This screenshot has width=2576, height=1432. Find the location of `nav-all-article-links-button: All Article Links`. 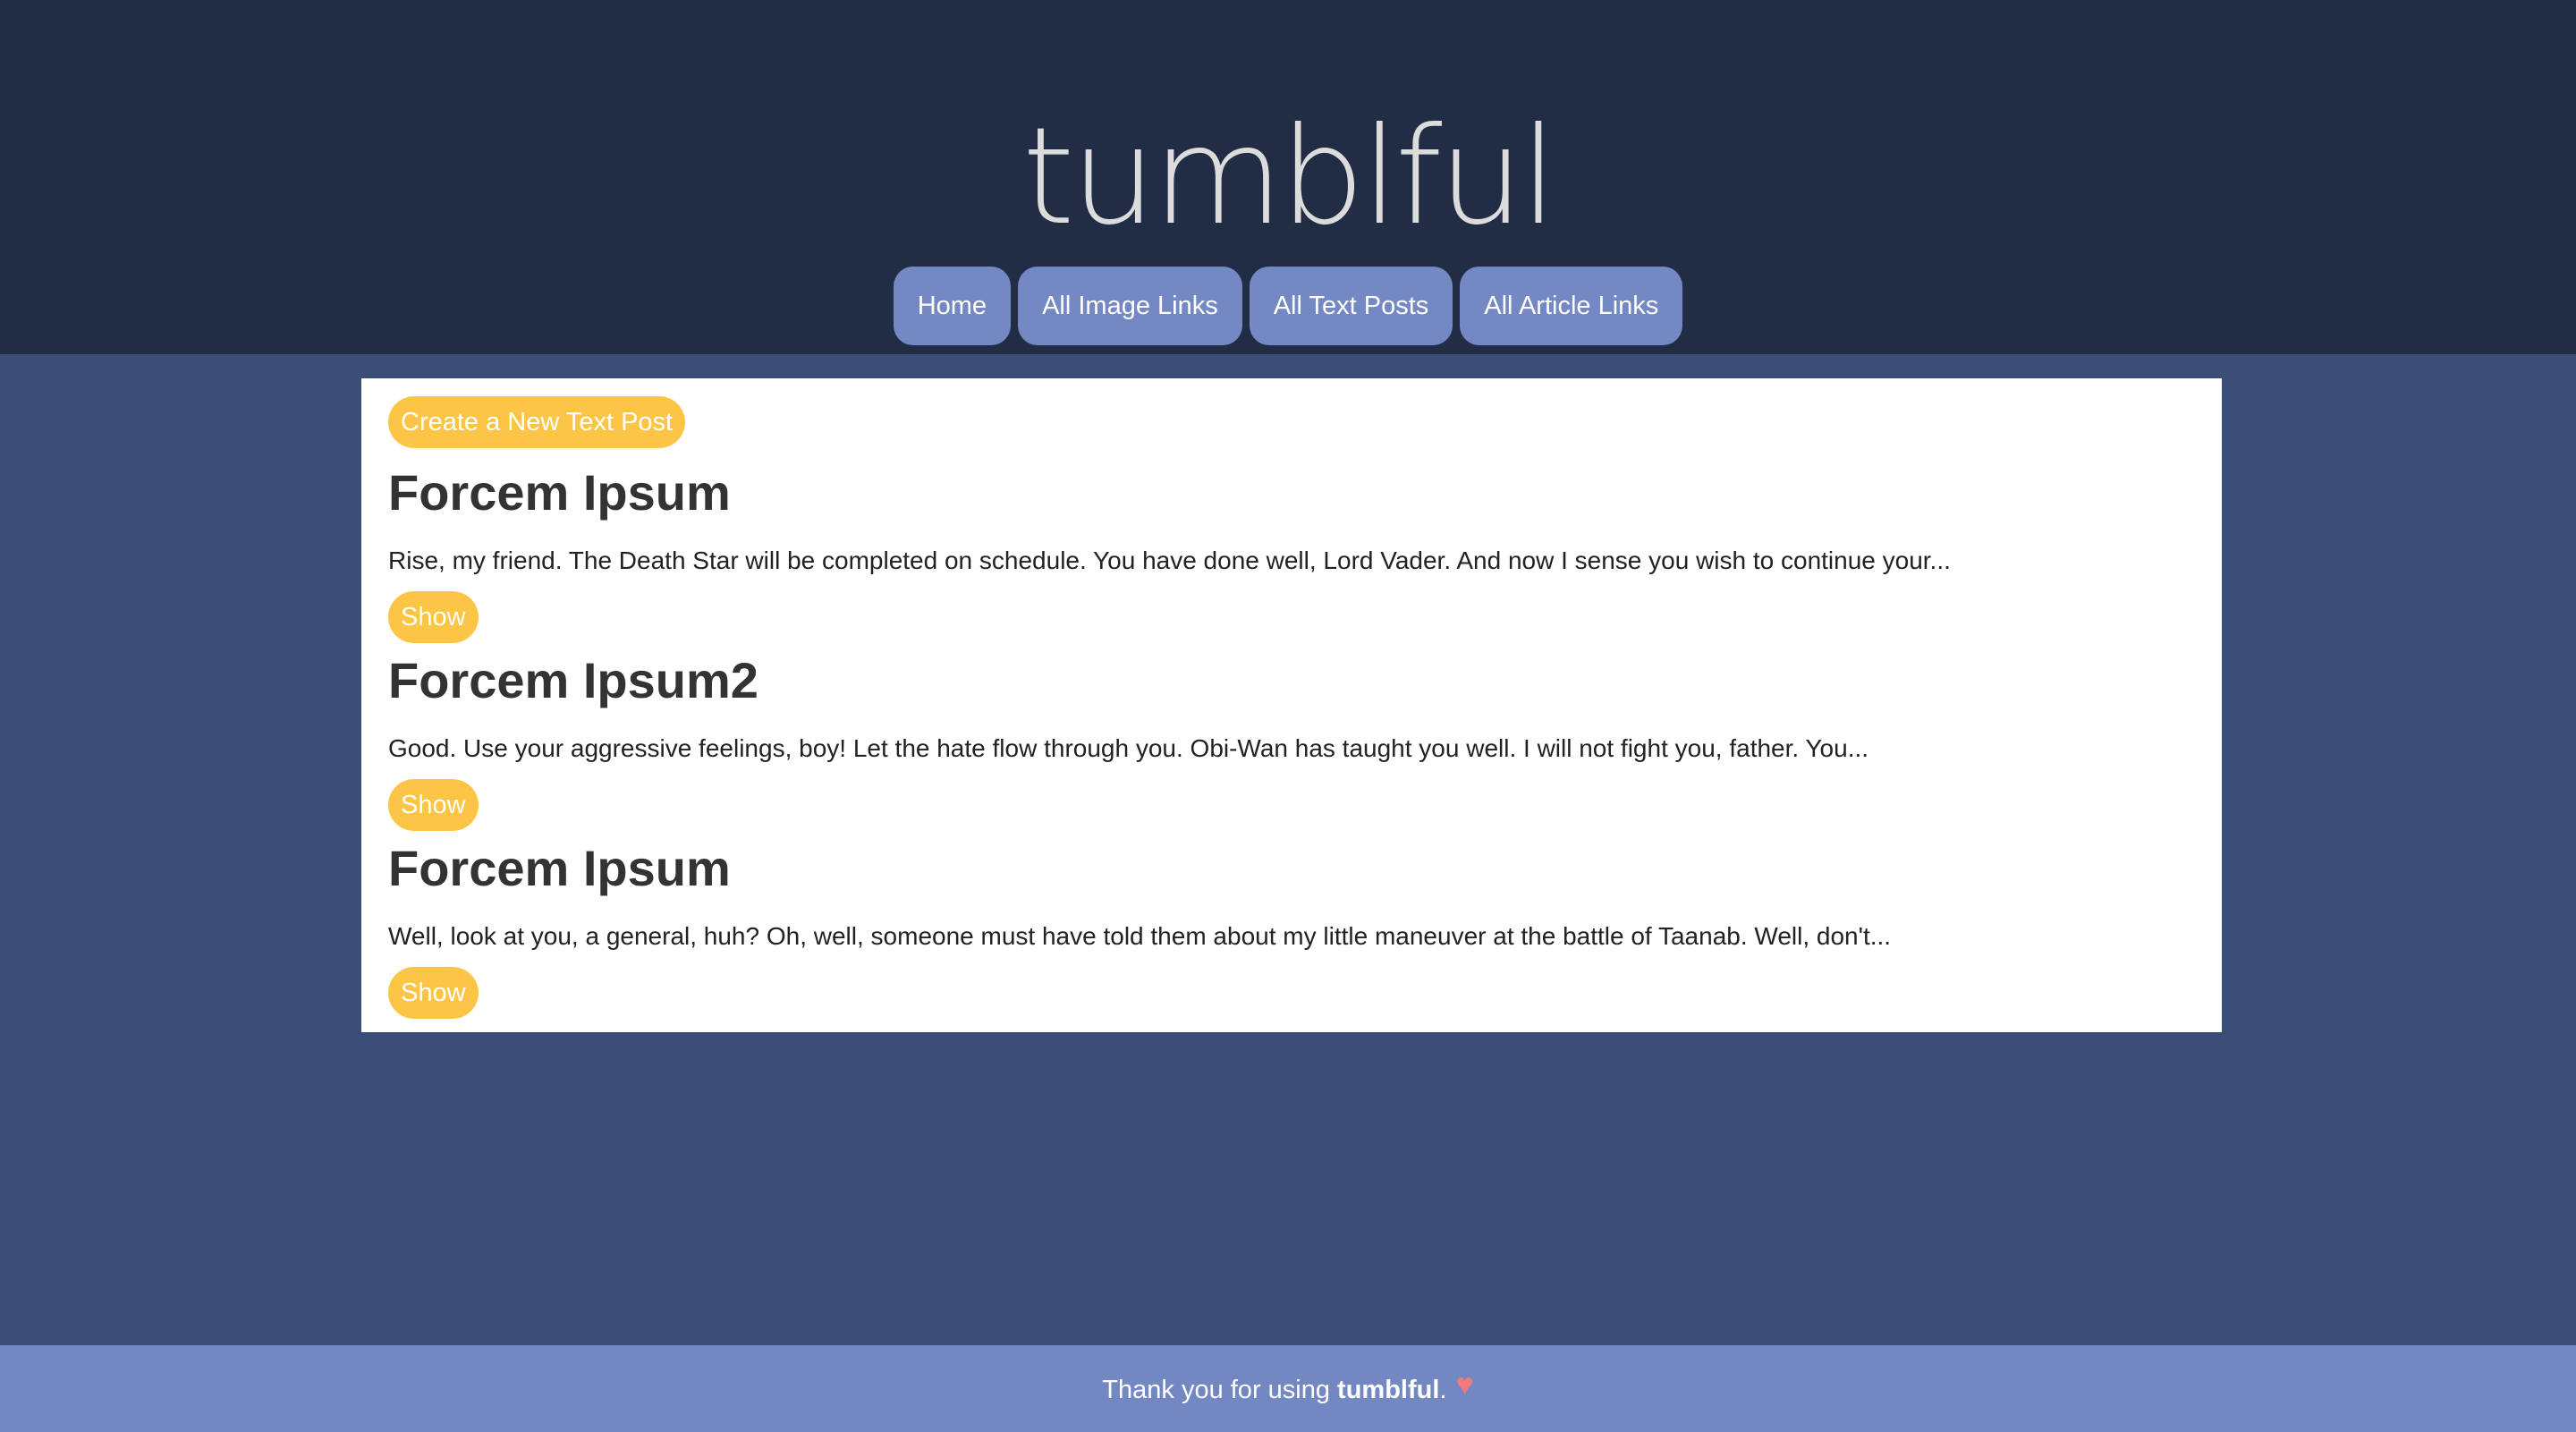

nav-all-article-links-button: All Article Links is located at coordinates (1571, 306).